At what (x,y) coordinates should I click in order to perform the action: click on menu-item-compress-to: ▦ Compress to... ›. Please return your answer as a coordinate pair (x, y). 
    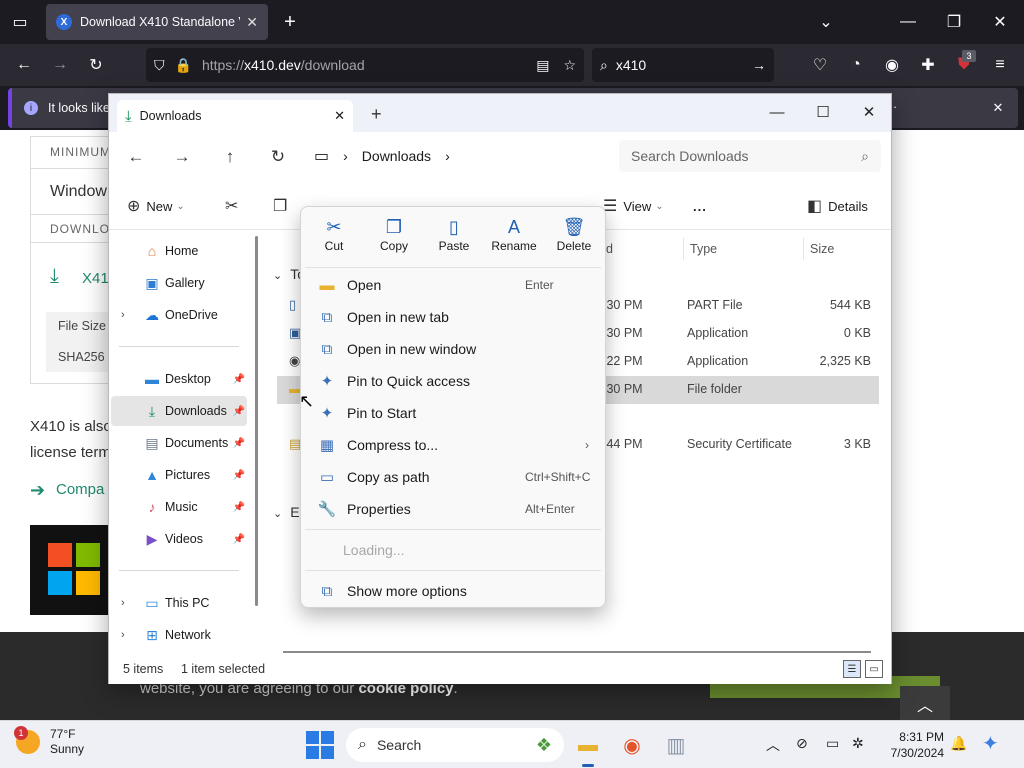
    Looking at the image, I should click on (453, 445).